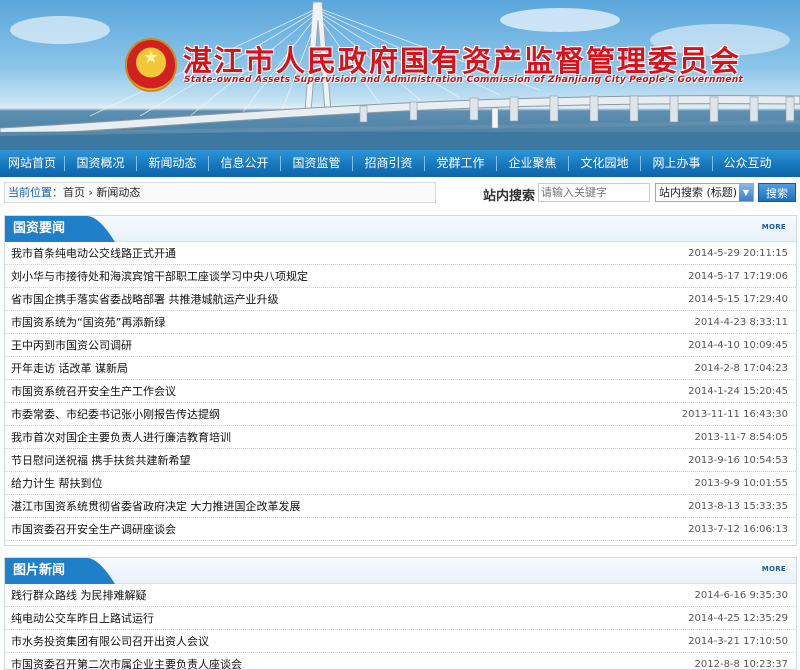 The height and width of the screenshot is (670, 800). Describe the element at coordinates (777, 192) in the screenshot. I see `search-button: 搜索` at that location.